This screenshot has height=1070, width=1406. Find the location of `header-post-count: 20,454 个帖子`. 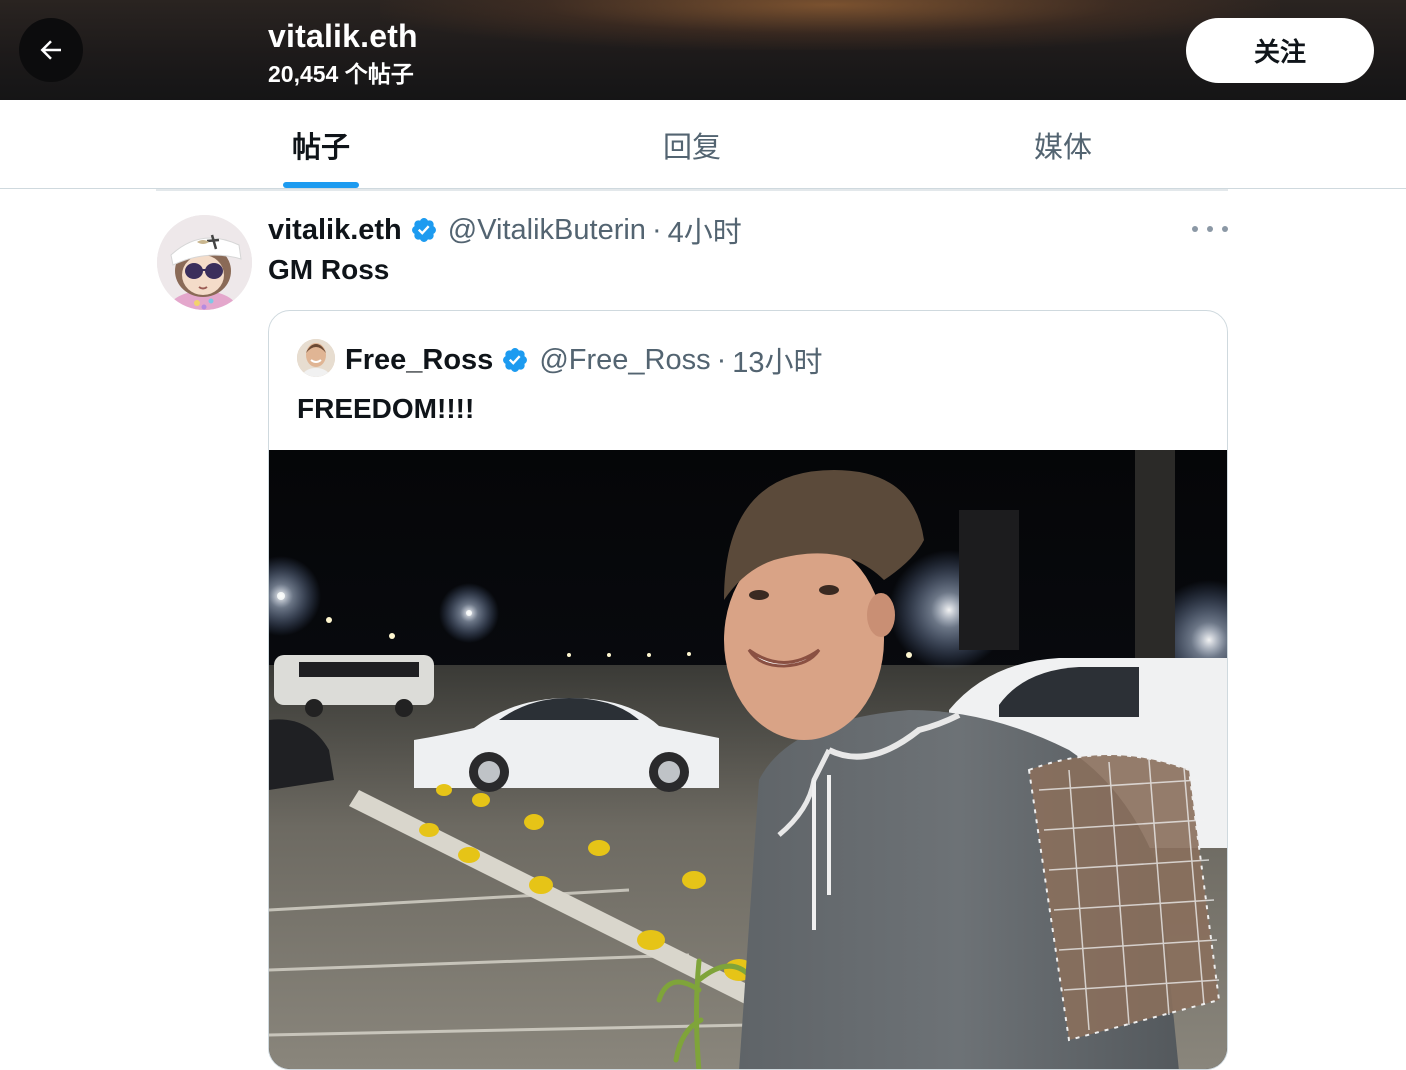

header-post-count: 20,454 个帖子 is located at coordinates (341, 74).